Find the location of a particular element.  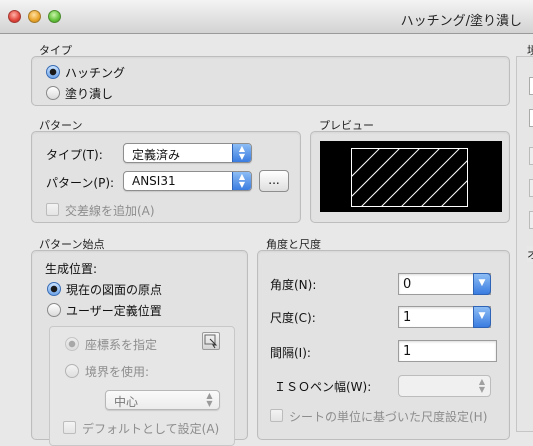

pattern-name-value: ANSI31 is located at coordinates (154, 181).